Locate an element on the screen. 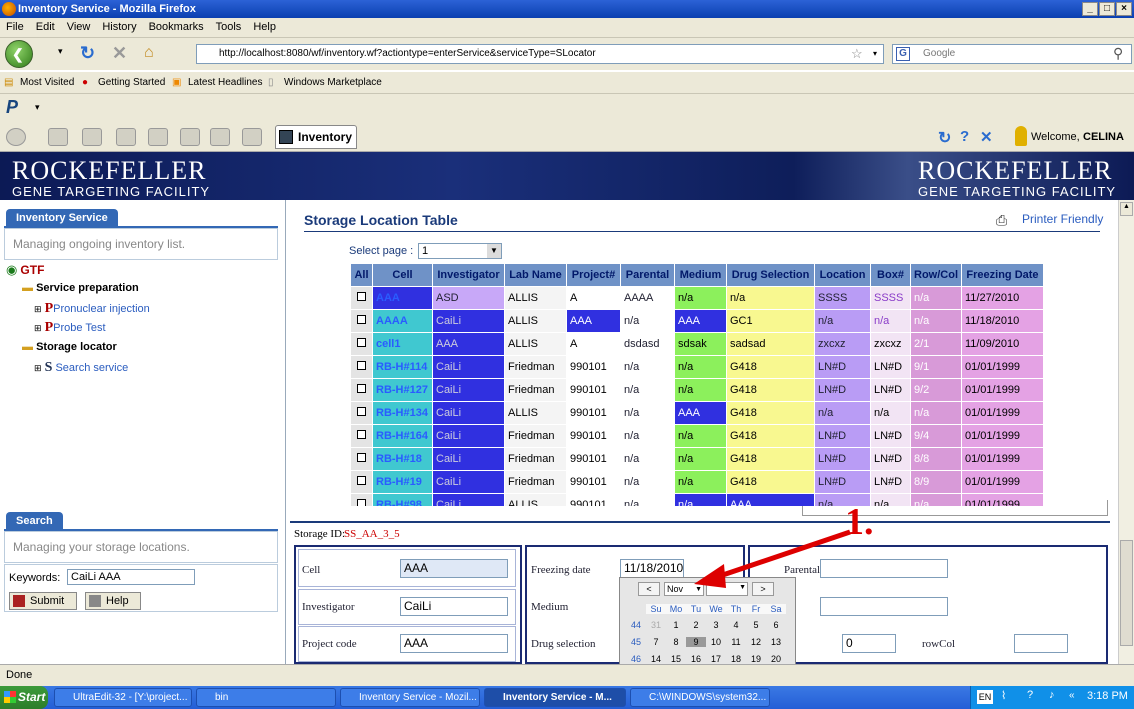 The image size is (1134, 709). bookmark-getting-started: Getting Started is located at coordinates (131, 82).